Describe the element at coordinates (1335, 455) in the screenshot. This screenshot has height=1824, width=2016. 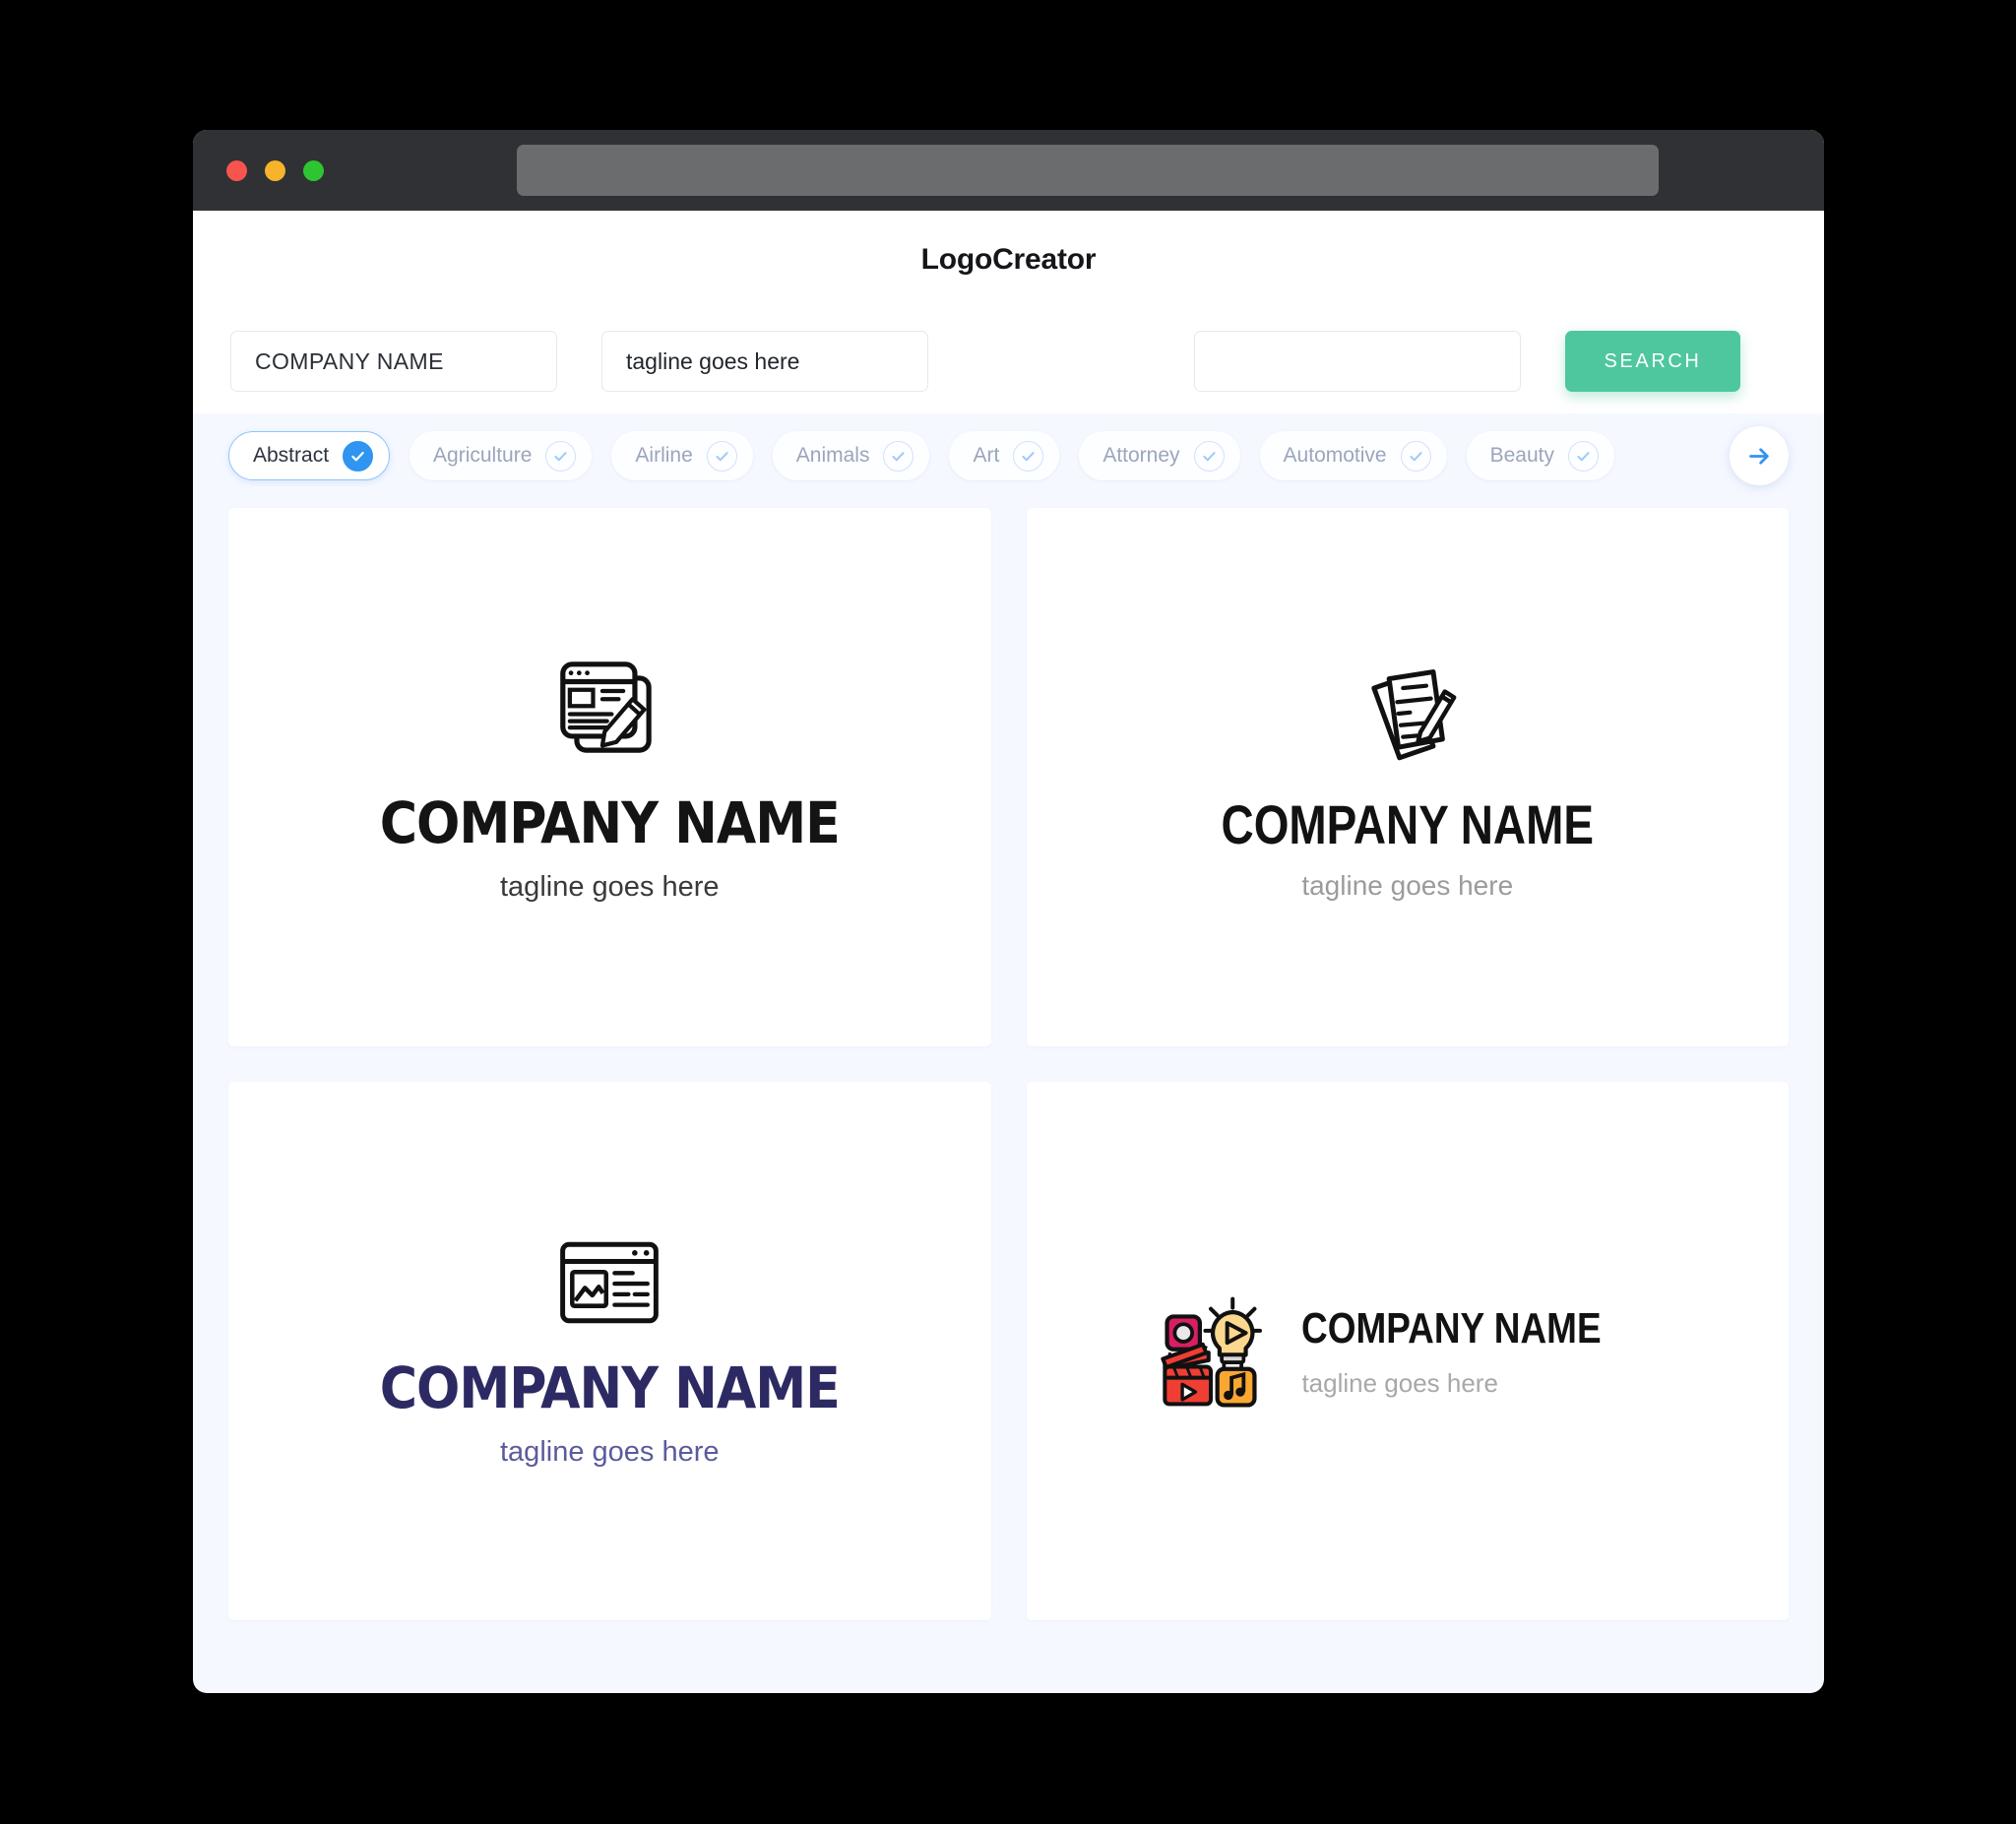
I see `category-chip-label: Automotive` at that location.